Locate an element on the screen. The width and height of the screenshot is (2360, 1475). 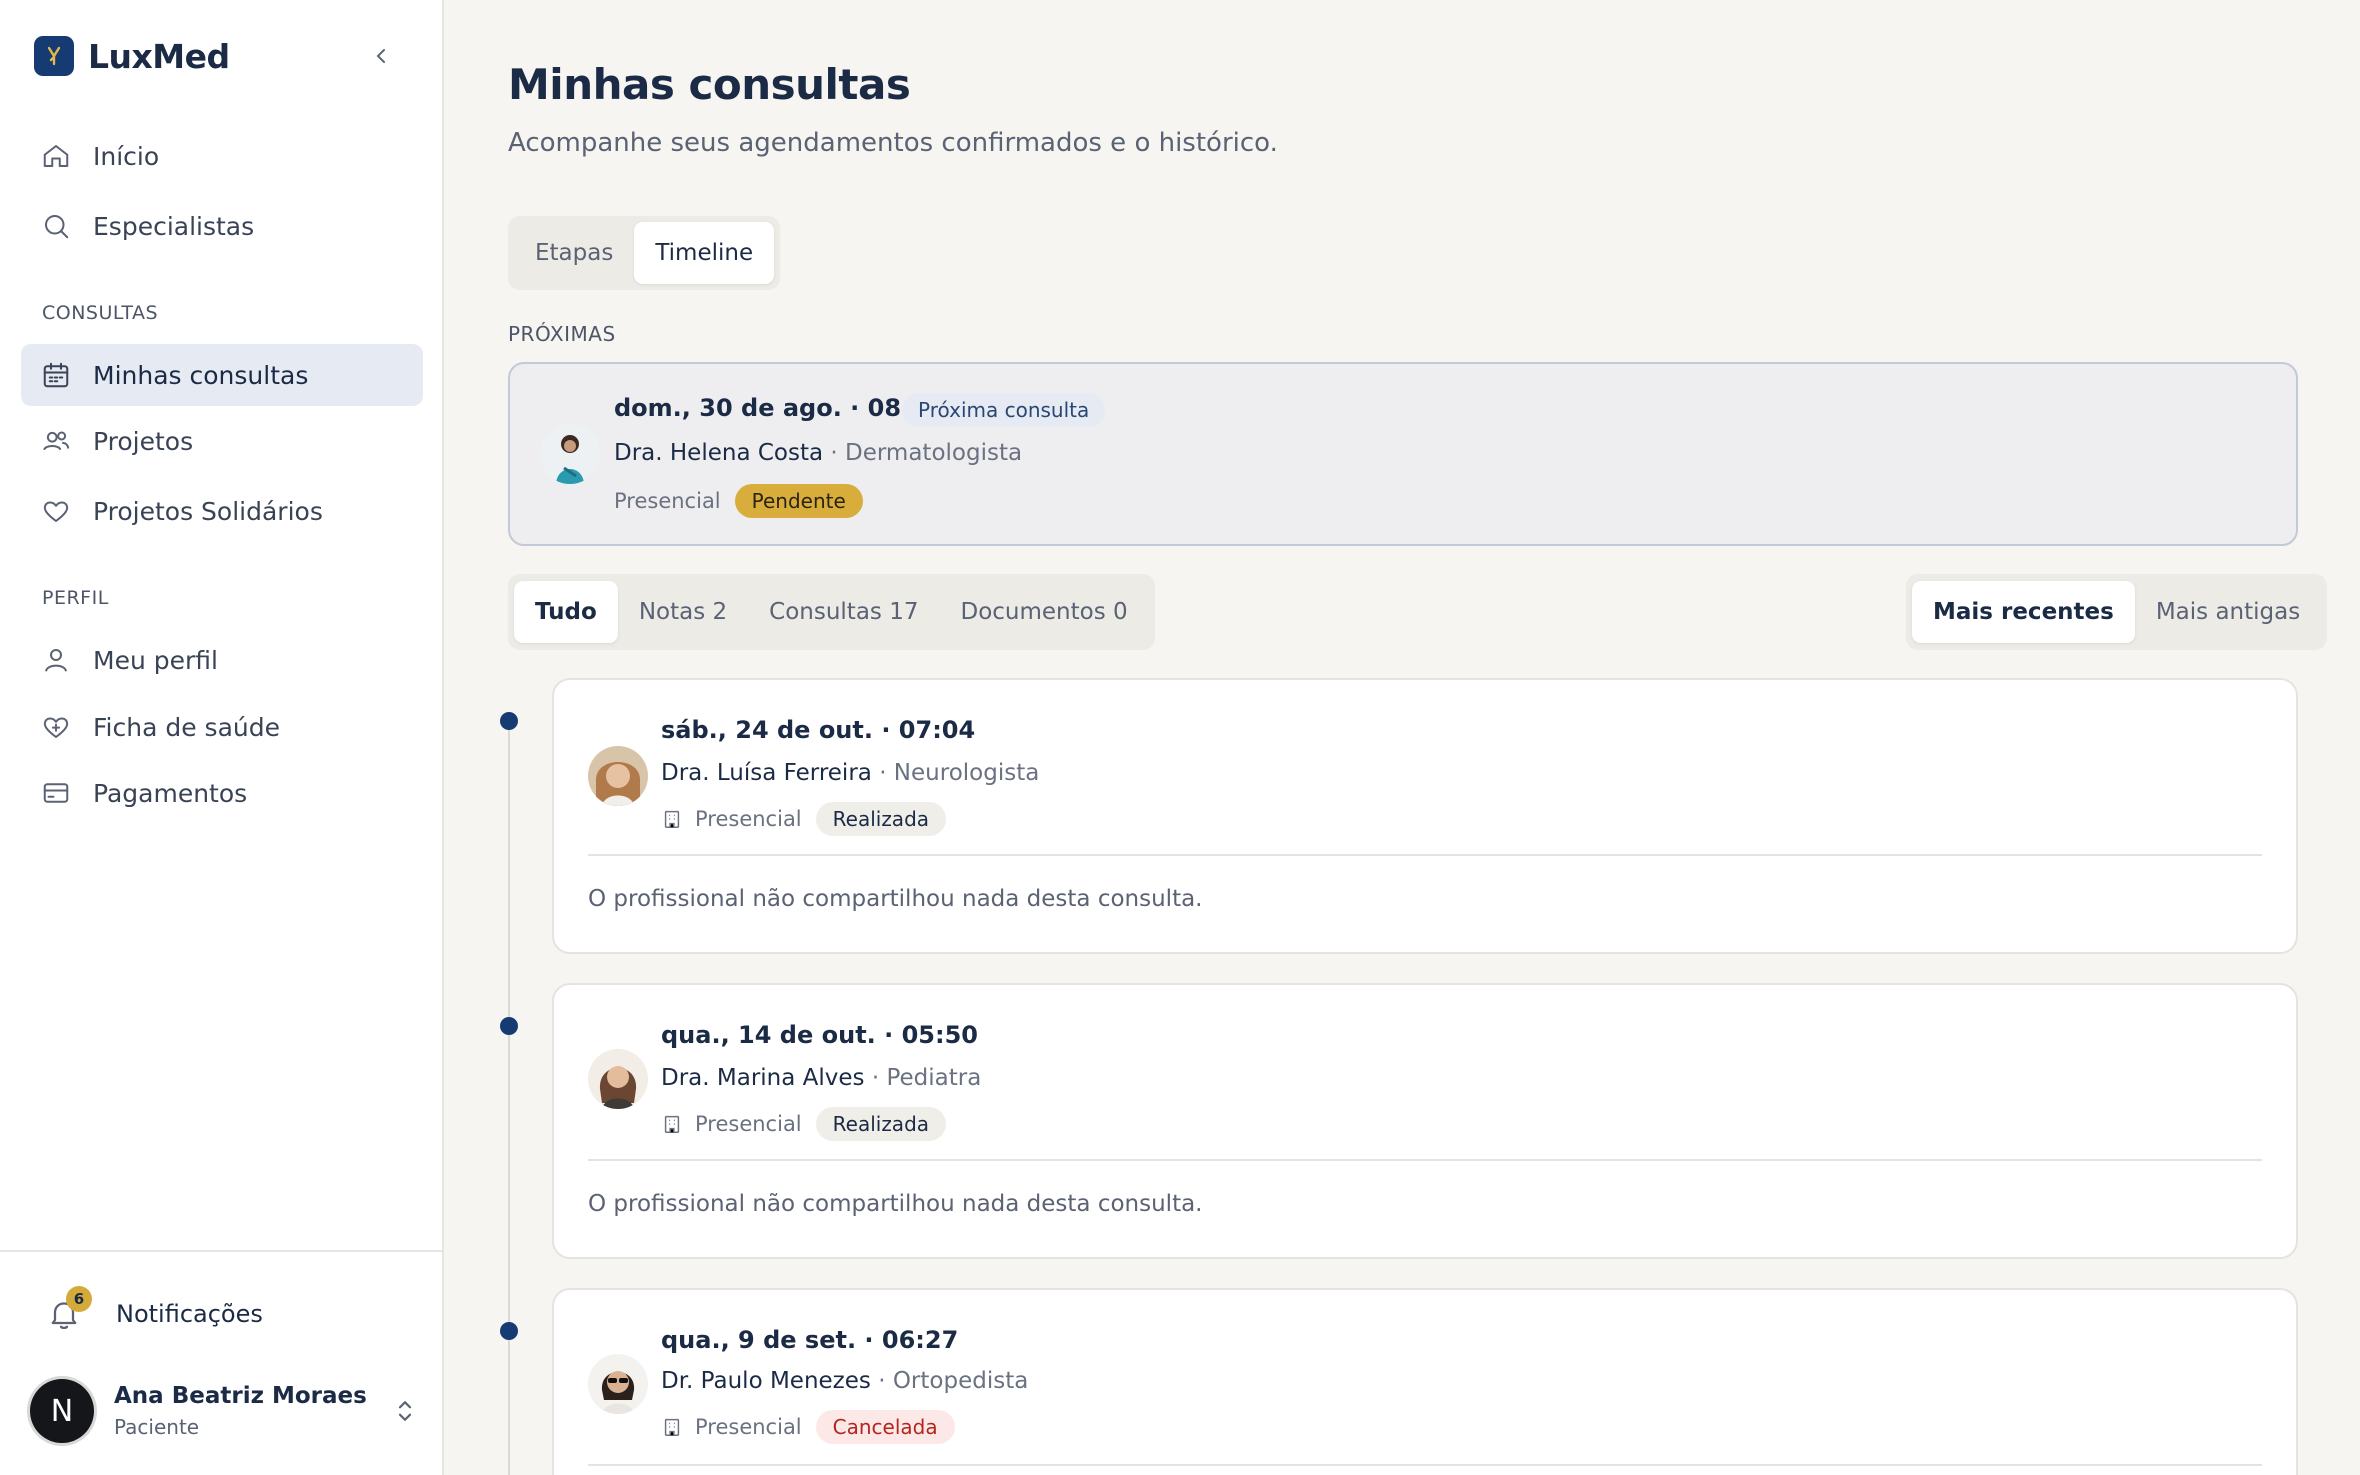
user-role: Paciente is located at coordinates (157, 1427).